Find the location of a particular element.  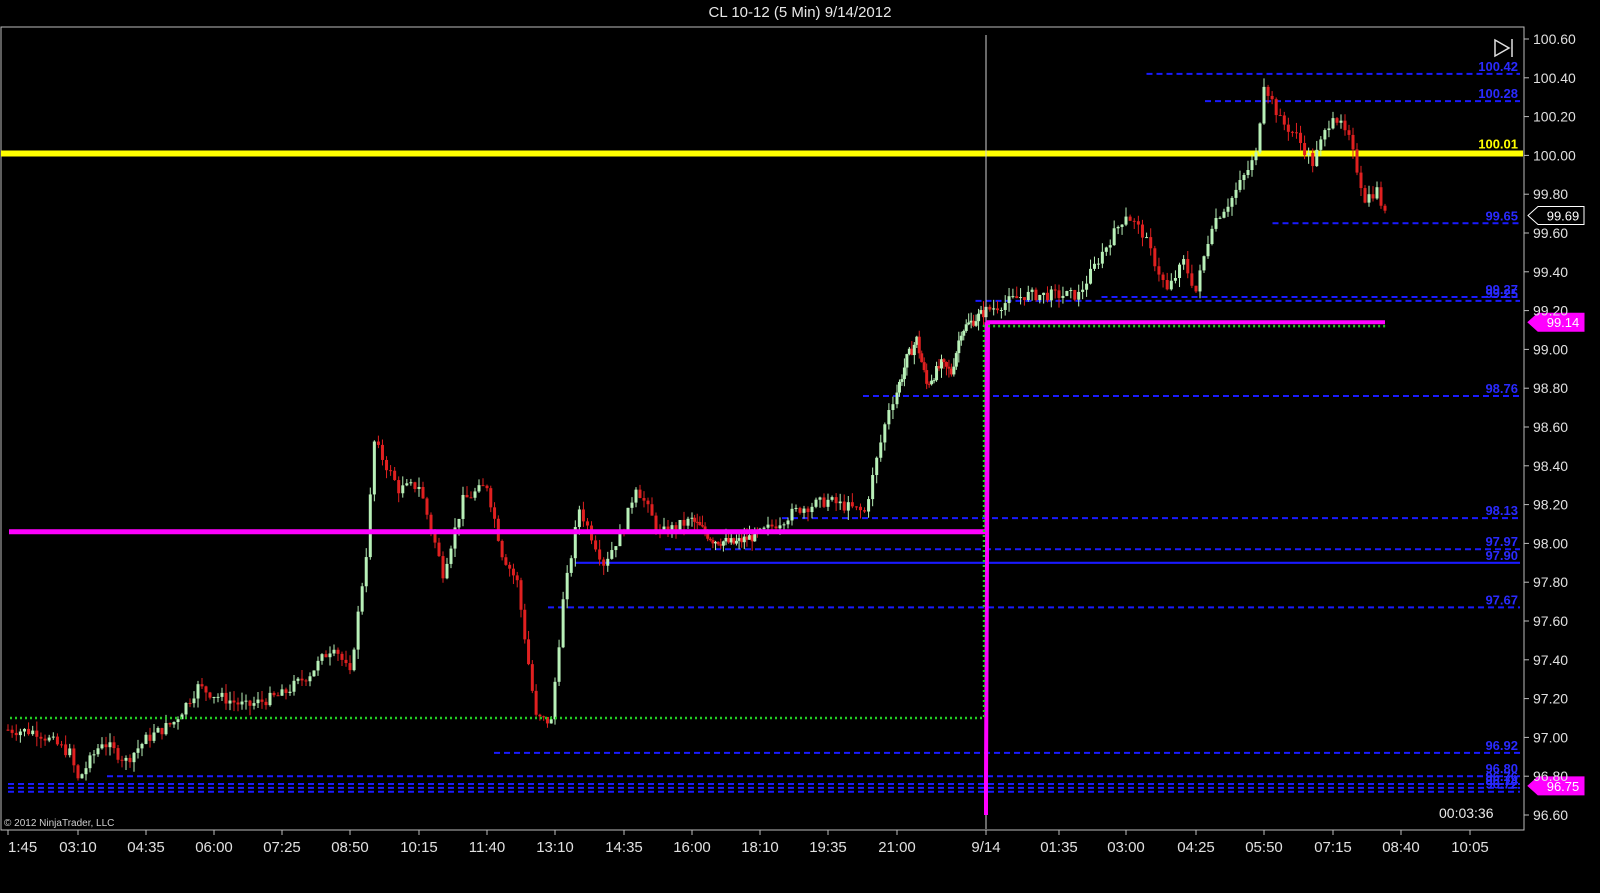

y-tick-label: 98.80 is located at coordinates (1550, 388).